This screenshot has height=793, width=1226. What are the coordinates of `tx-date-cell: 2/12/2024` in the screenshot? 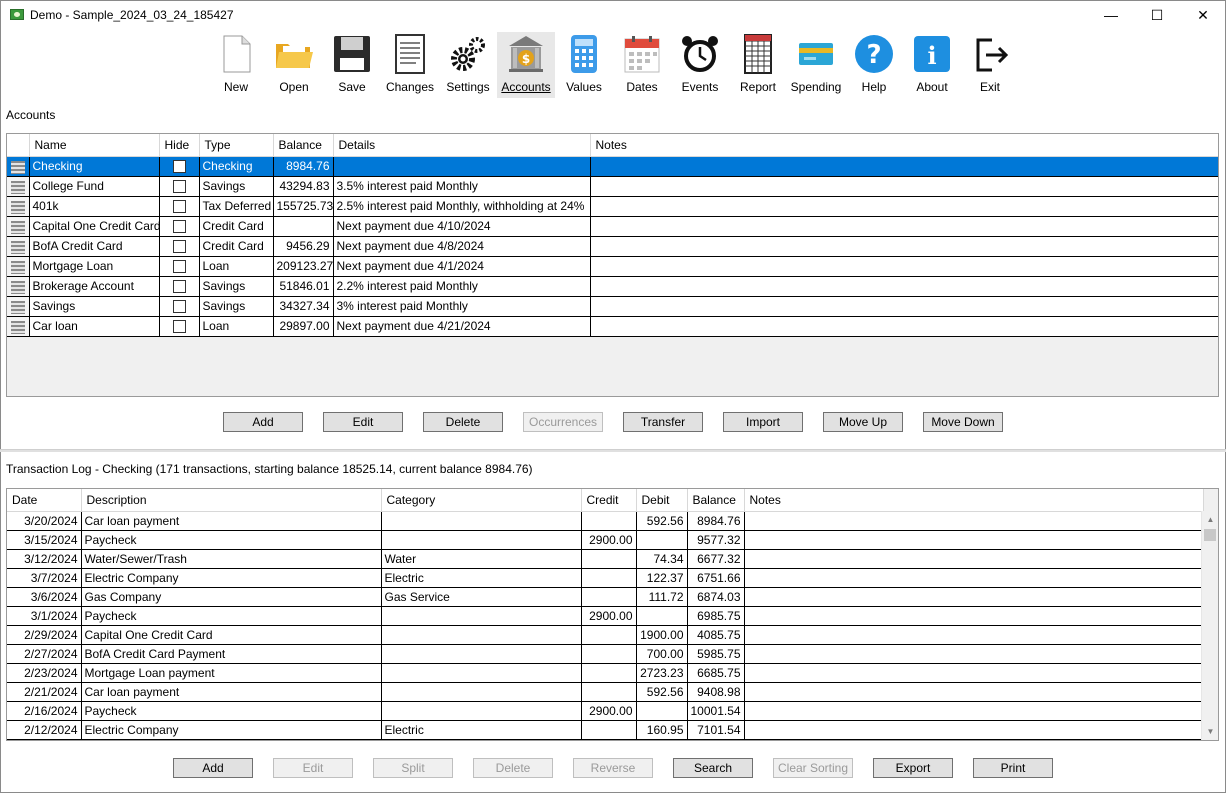 It's located at (44, 730).